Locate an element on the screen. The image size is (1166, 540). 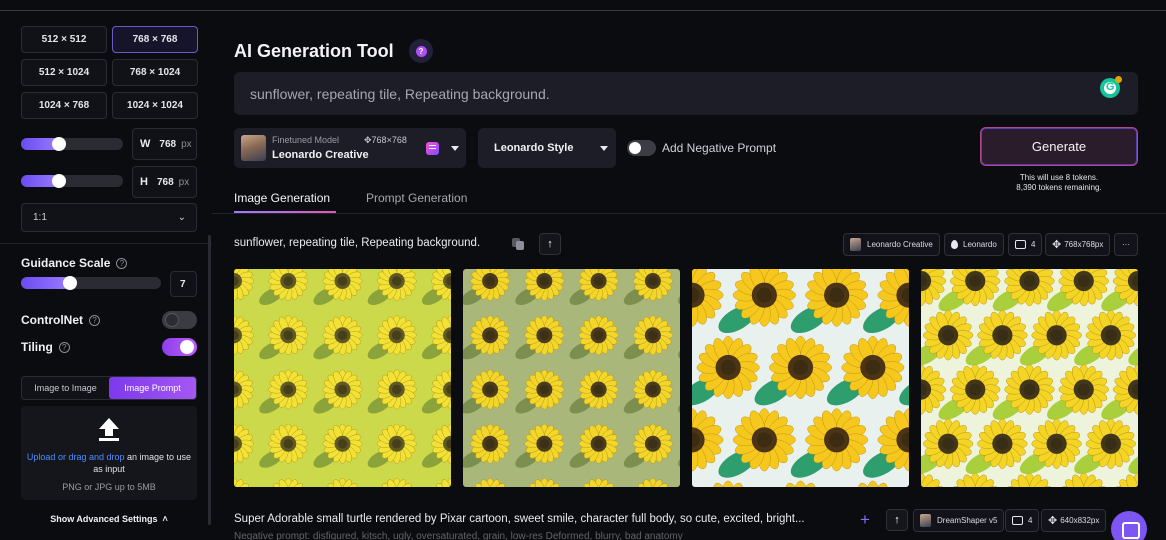
height-slider is located at coordinates (72, 181).